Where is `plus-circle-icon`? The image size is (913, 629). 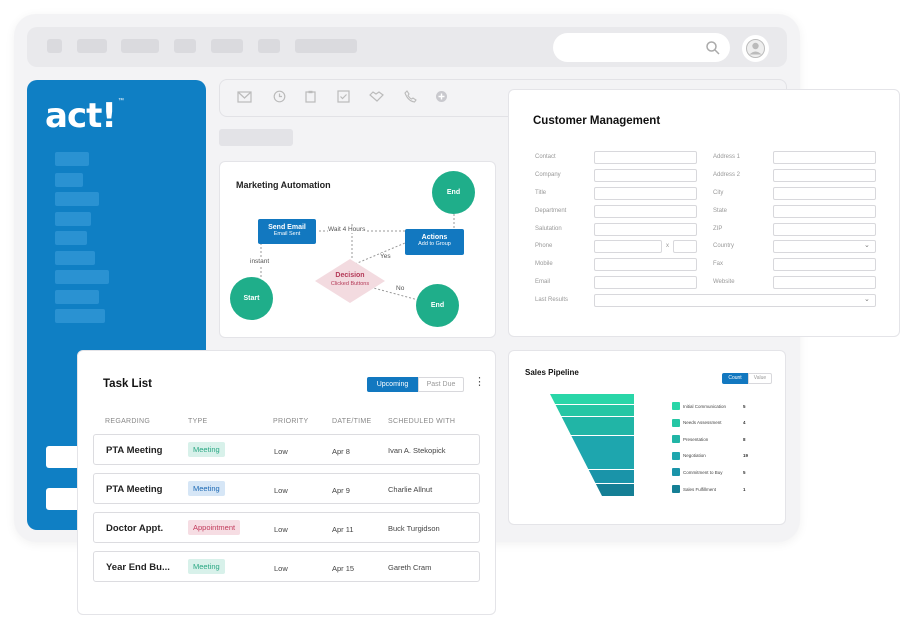 plus-circle-icon is located at coordinates (441, 96).